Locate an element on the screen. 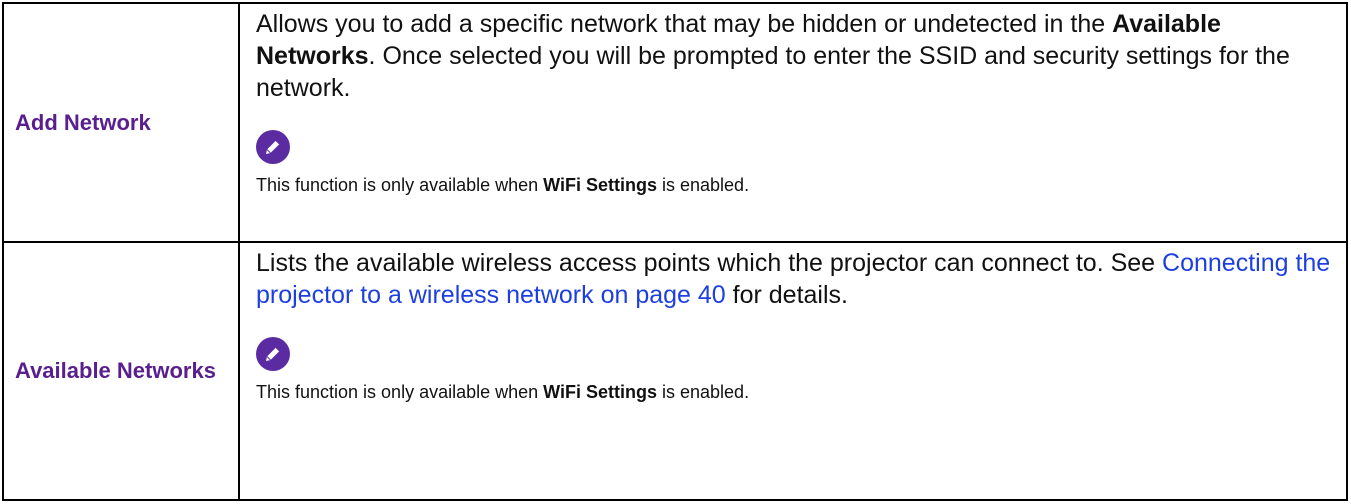 Image resolution: width=1351 pixels, height=504 pixels. term-cell: Add Network is located at coordinates (121, 122).